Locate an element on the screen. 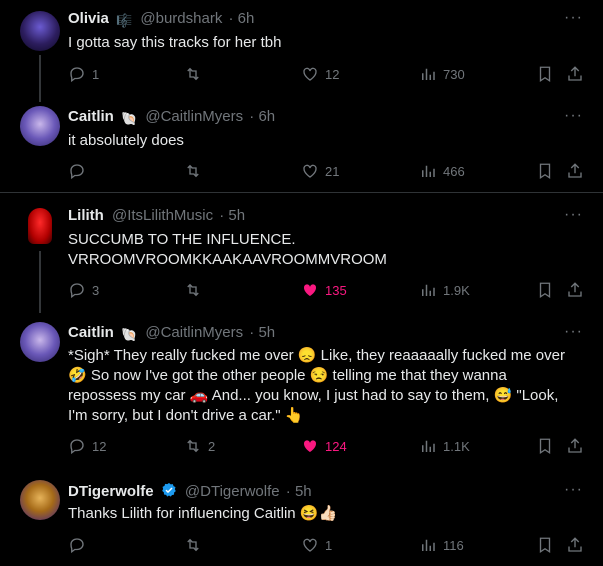 The width and height of the screenshot is (603, 566). thread-line is located at coordinates (40, 282).